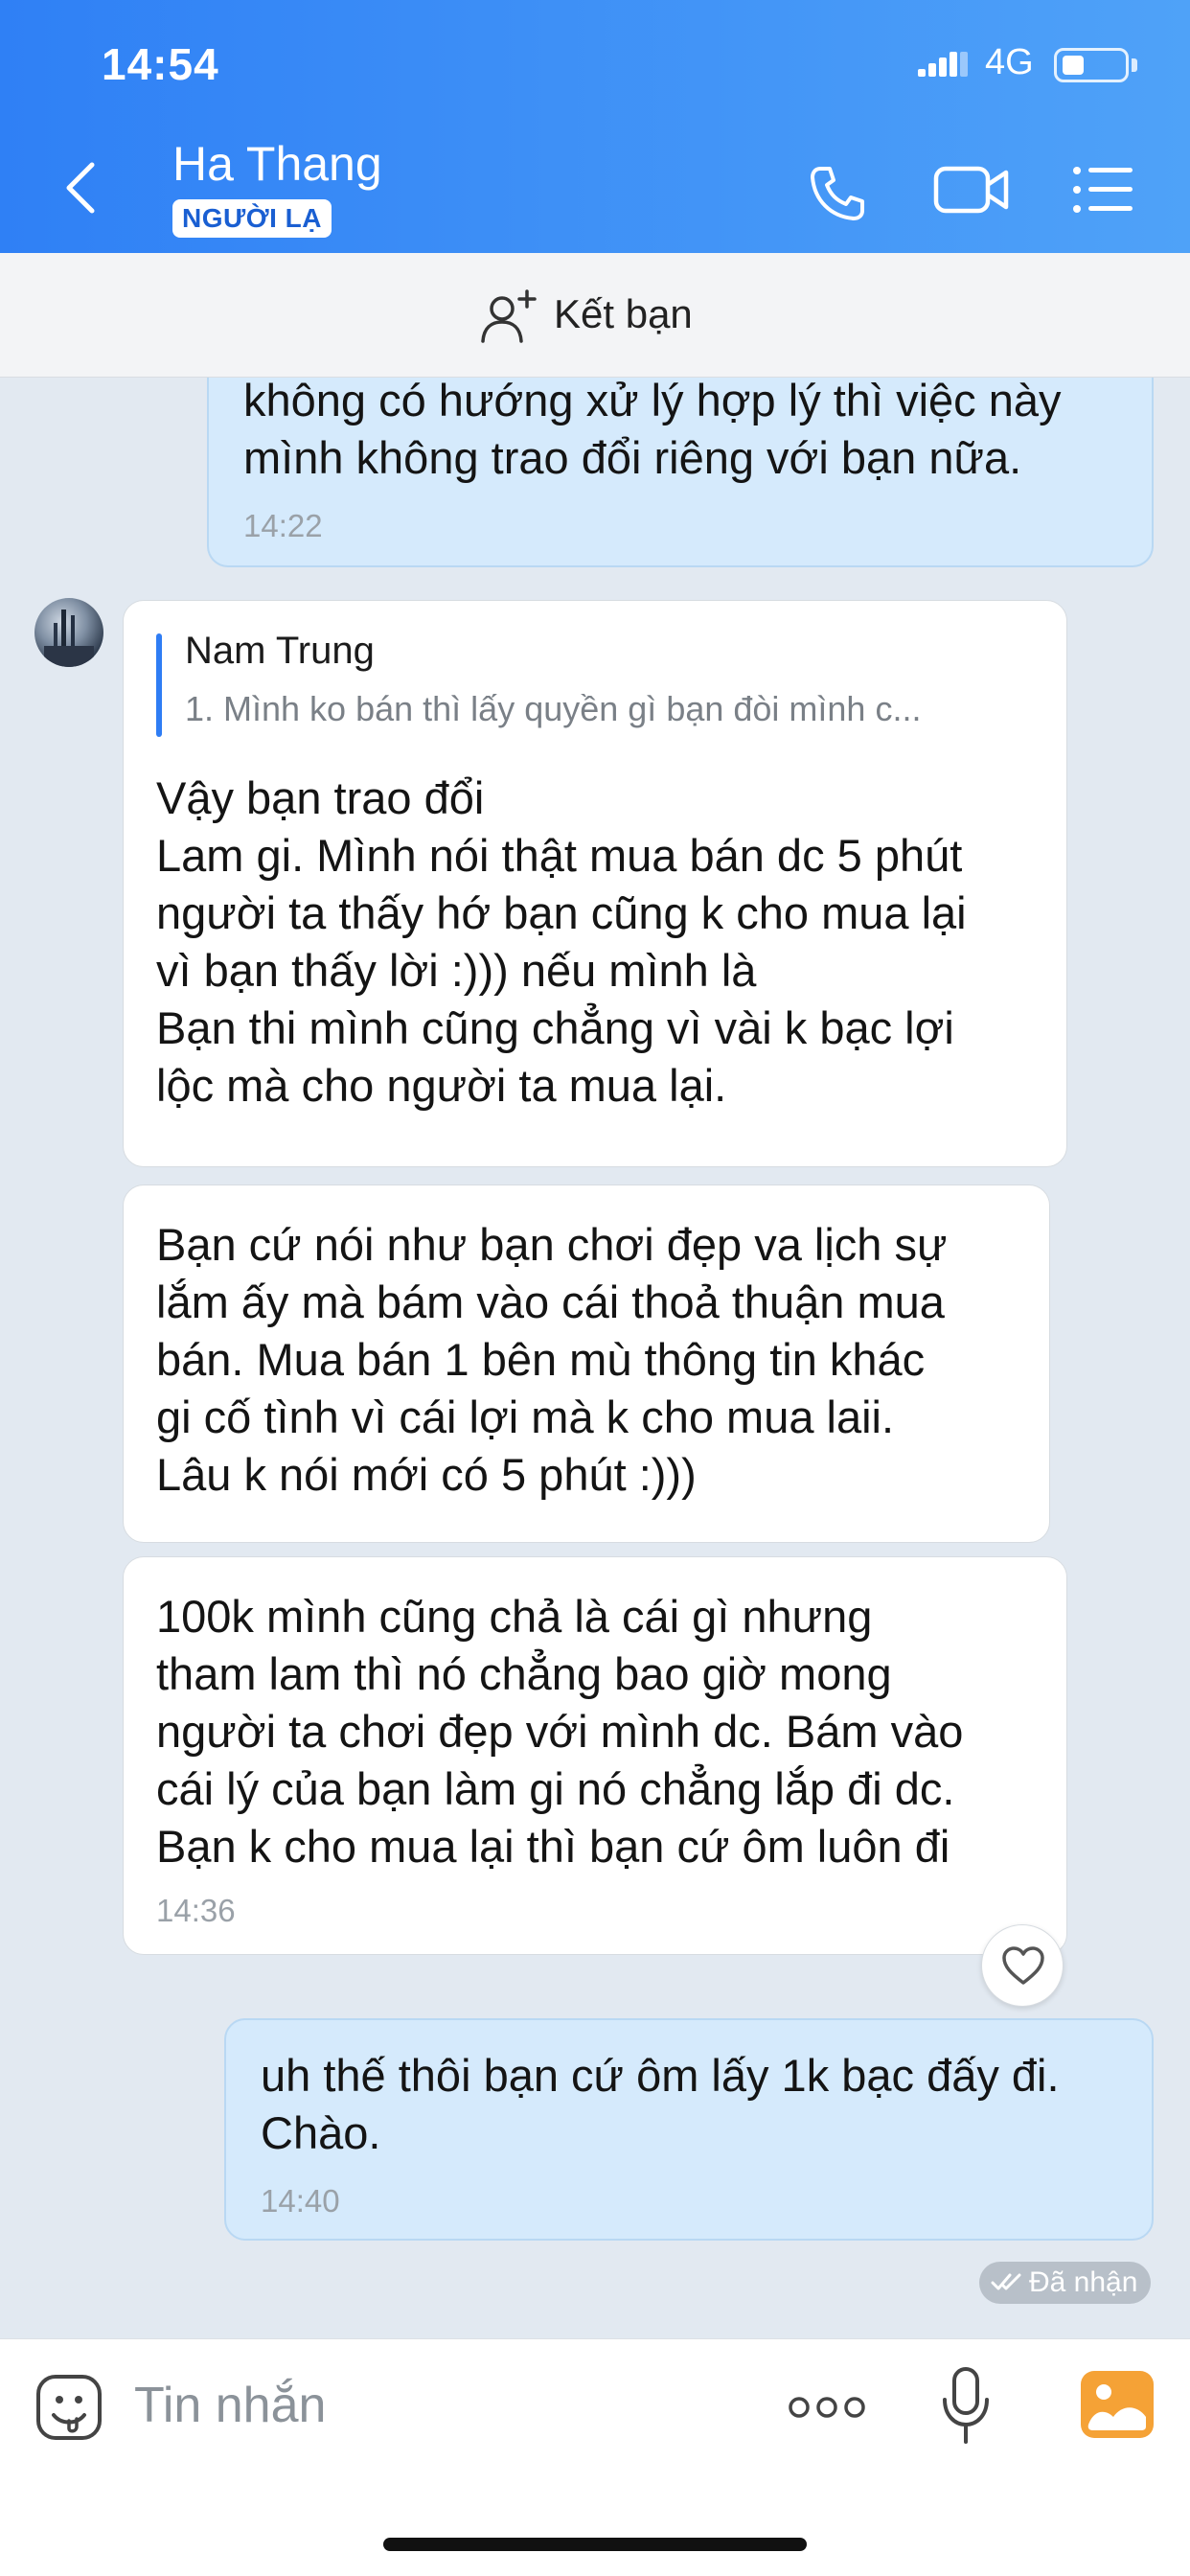  I want to click on react-heart-button, so click(1022, 1966).